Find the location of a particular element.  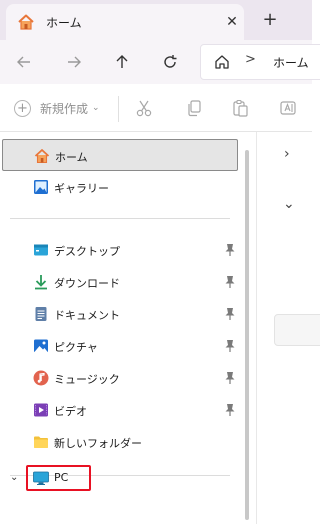

sidebar-divider is located at coordinates (120, 218).